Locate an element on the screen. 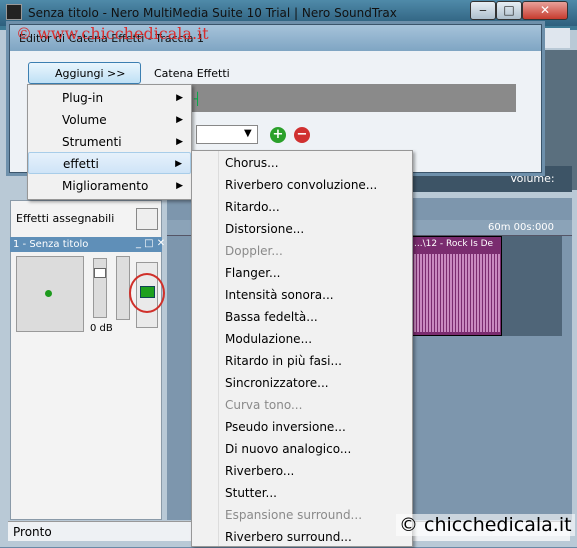  menu-separator is located at coordinates (218, 348).